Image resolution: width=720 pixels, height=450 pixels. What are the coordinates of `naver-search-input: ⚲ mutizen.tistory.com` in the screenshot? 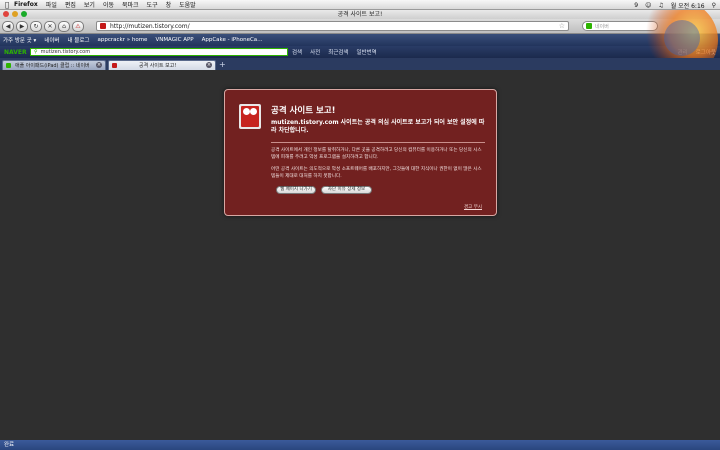 It's located at (159, 52).